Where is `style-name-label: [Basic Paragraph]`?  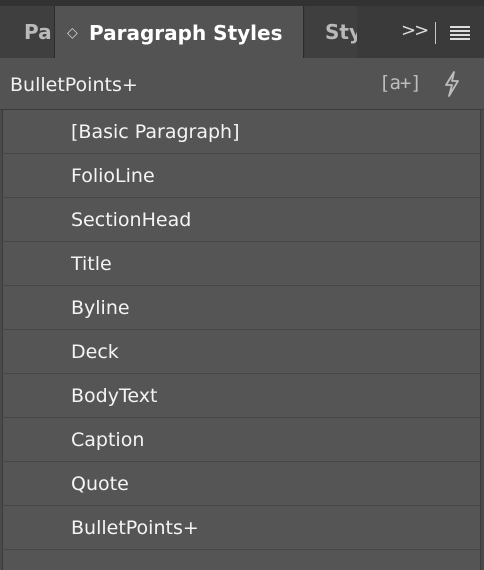
style-name-label: [Basic Paragraph] is located at coordinates (155, 131).